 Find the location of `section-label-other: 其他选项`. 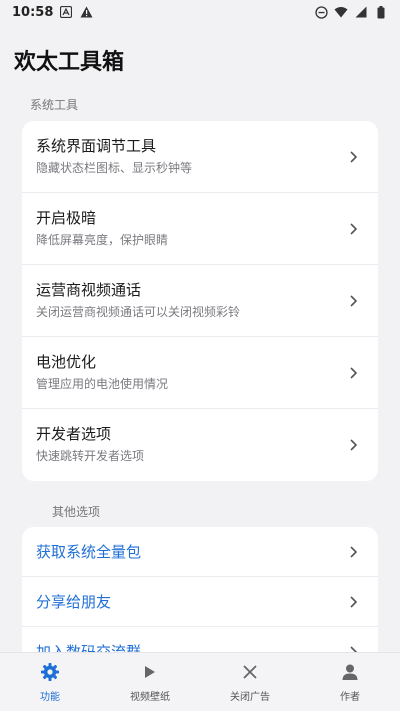

section-label-other: 其他选项 is located at coordinates (76, 512).